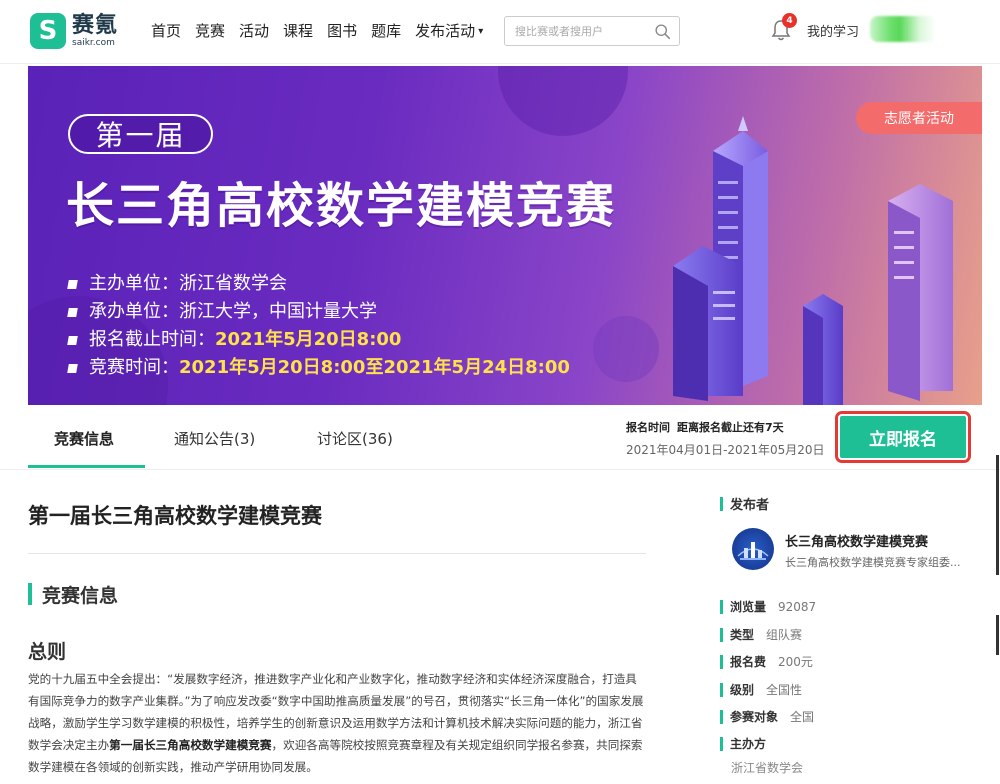 This screenshot has width=1000, height=784. What do you see at coordinates (95, 25) in the screenshot?
I see `logo-name: 赛氪` at bounding box center [95, 25].